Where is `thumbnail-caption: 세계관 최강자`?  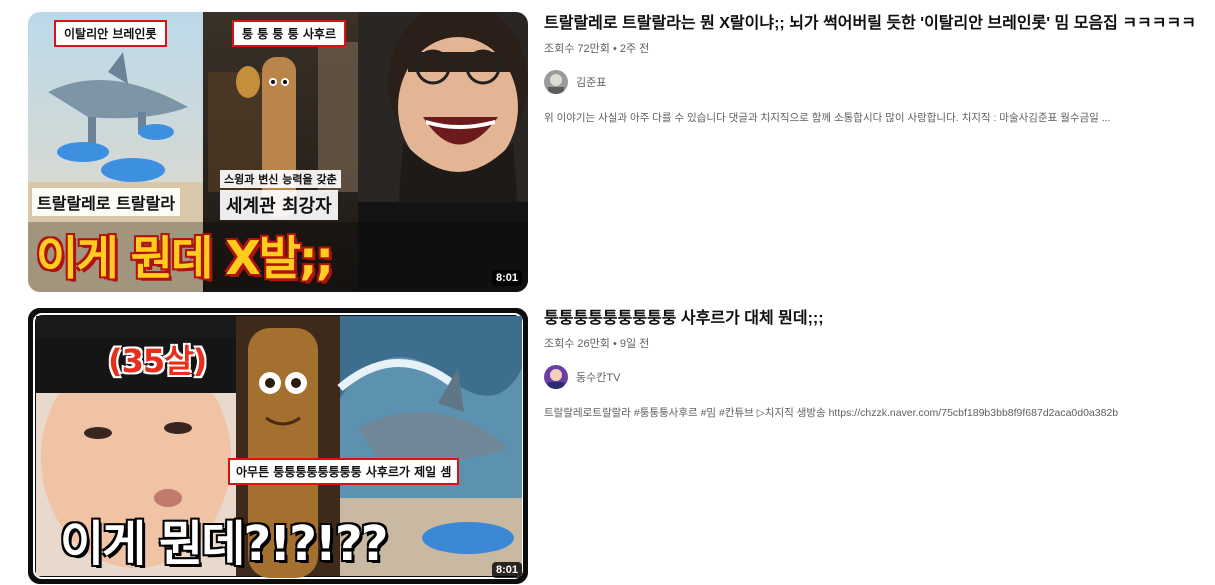 thumbnail-caption: 세계관 최강자 is located at coordinates (279, 205).